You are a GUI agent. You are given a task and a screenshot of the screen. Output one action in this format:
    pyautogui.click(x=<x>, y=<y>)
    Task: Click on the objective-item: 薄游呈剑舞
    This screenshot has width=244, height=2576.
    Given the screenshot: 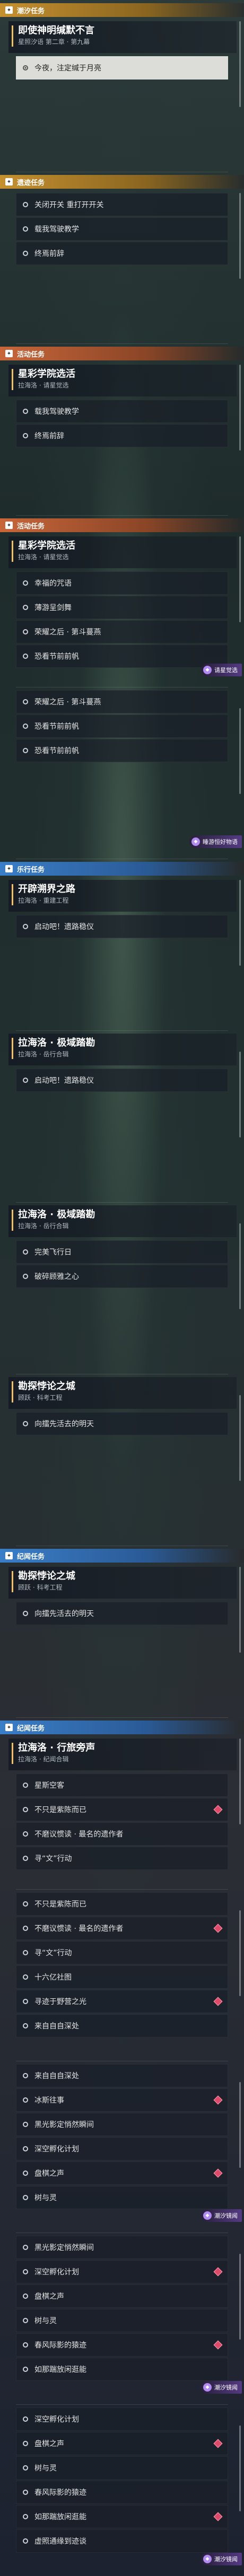 What is the action you would take?
    pyautogui.click(x=122, y=607)
    